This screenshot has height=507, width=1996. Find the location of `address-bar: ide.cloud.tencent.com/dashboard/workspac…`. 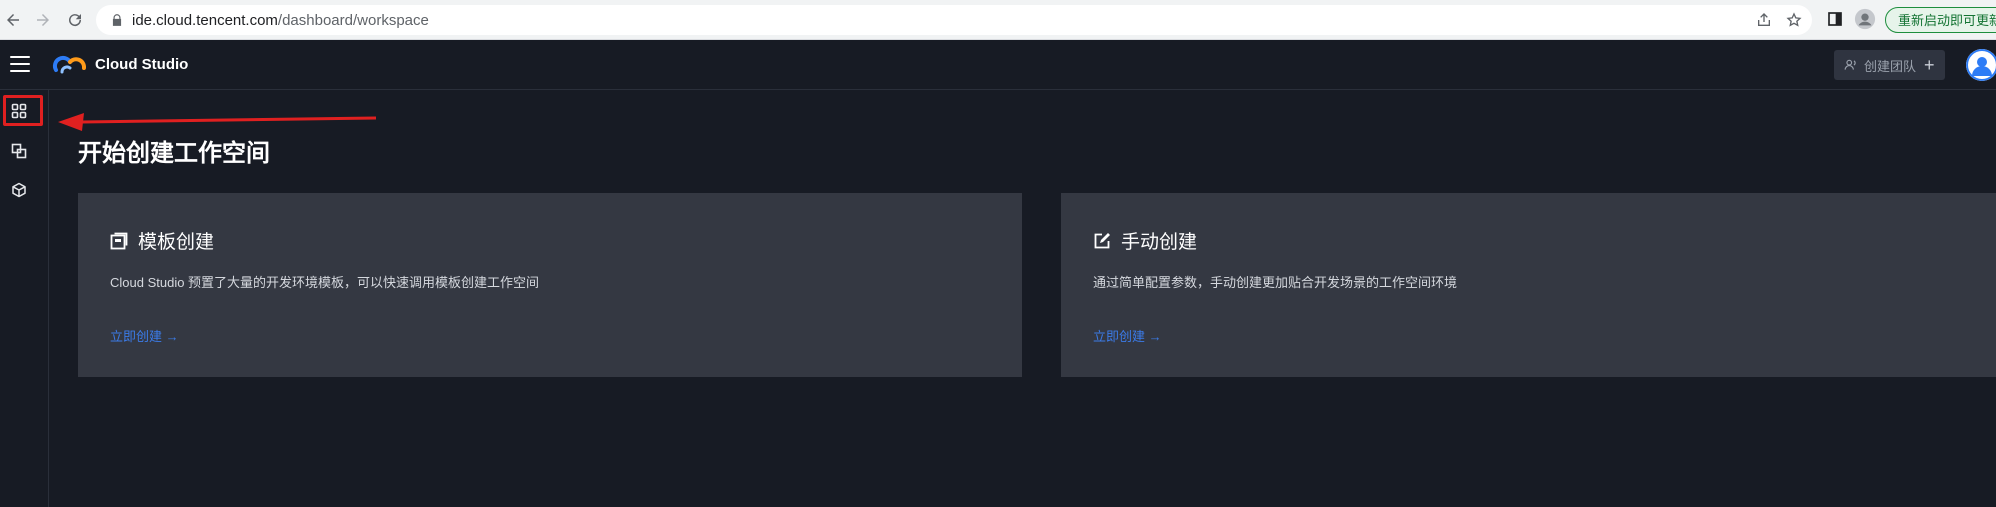

address-bar: ide.cloud.tencent.com/dashboard/workspac… is located at coordinates (954, 20).